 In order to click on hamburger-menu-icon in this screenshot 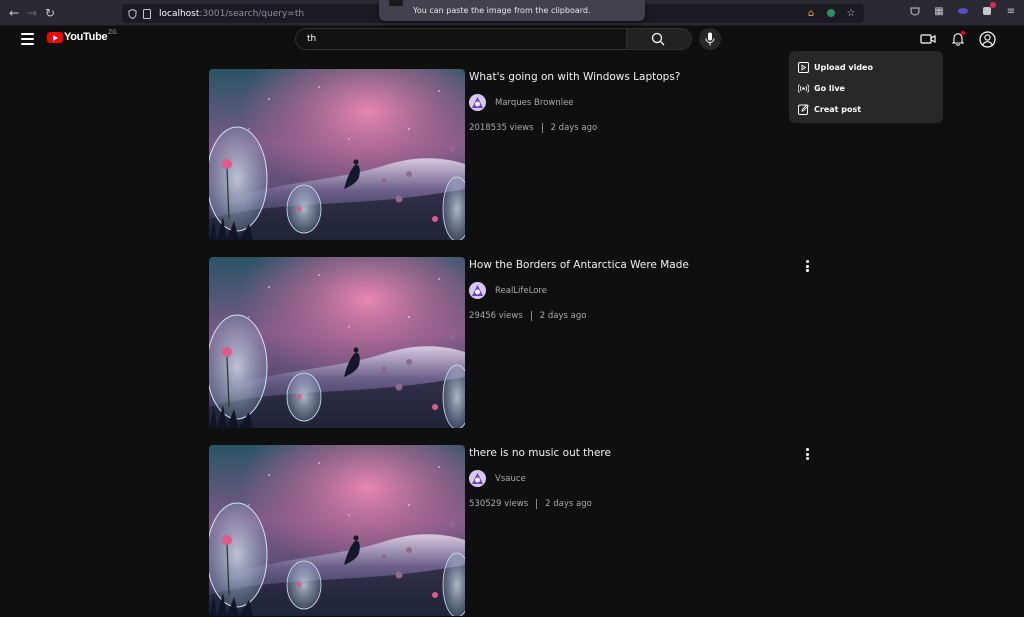, I will do `click(27, 39)`.